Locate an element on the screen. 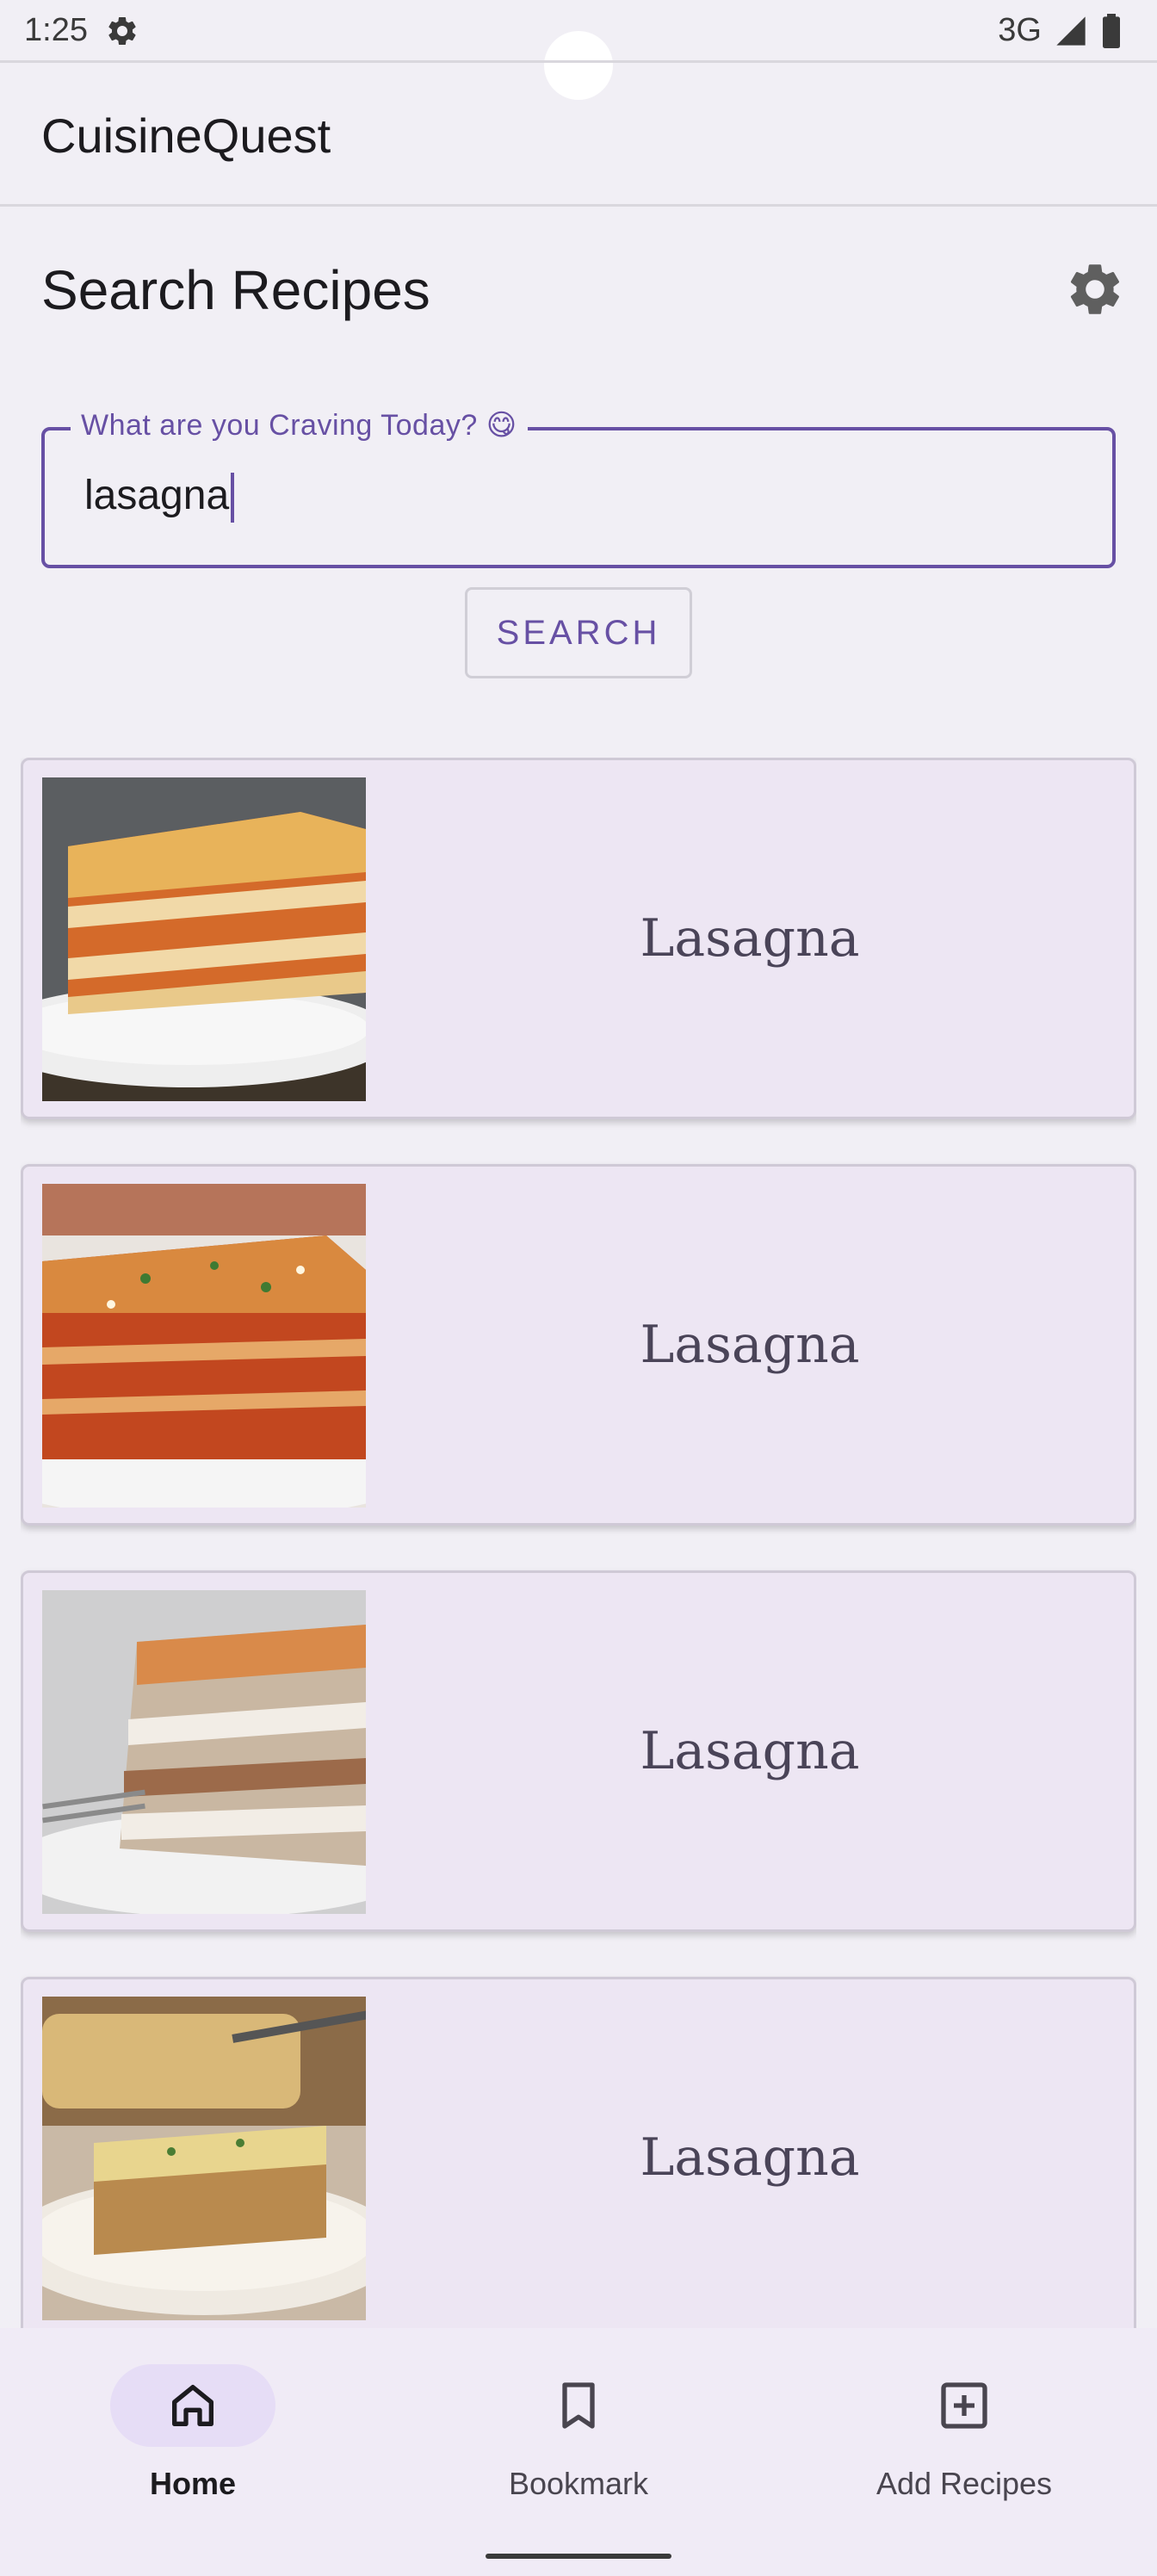 The height and width of the screenshot is (2576, 1157). signal-icon is located at coordinates (1071, 30).